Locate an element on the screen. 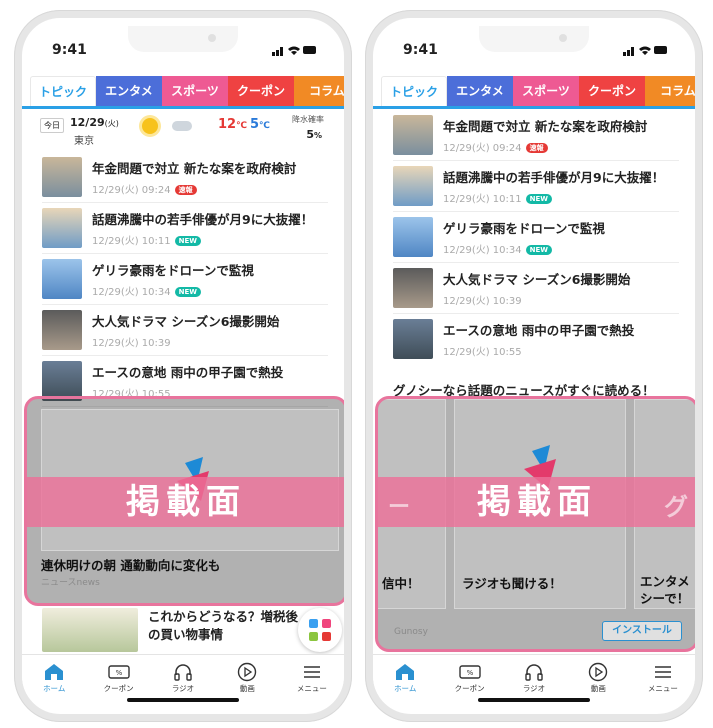 This screenshot has height=728, width=713. news-meta: 12/29(火) 10:11 NEW is located at coordinates (146, 239).